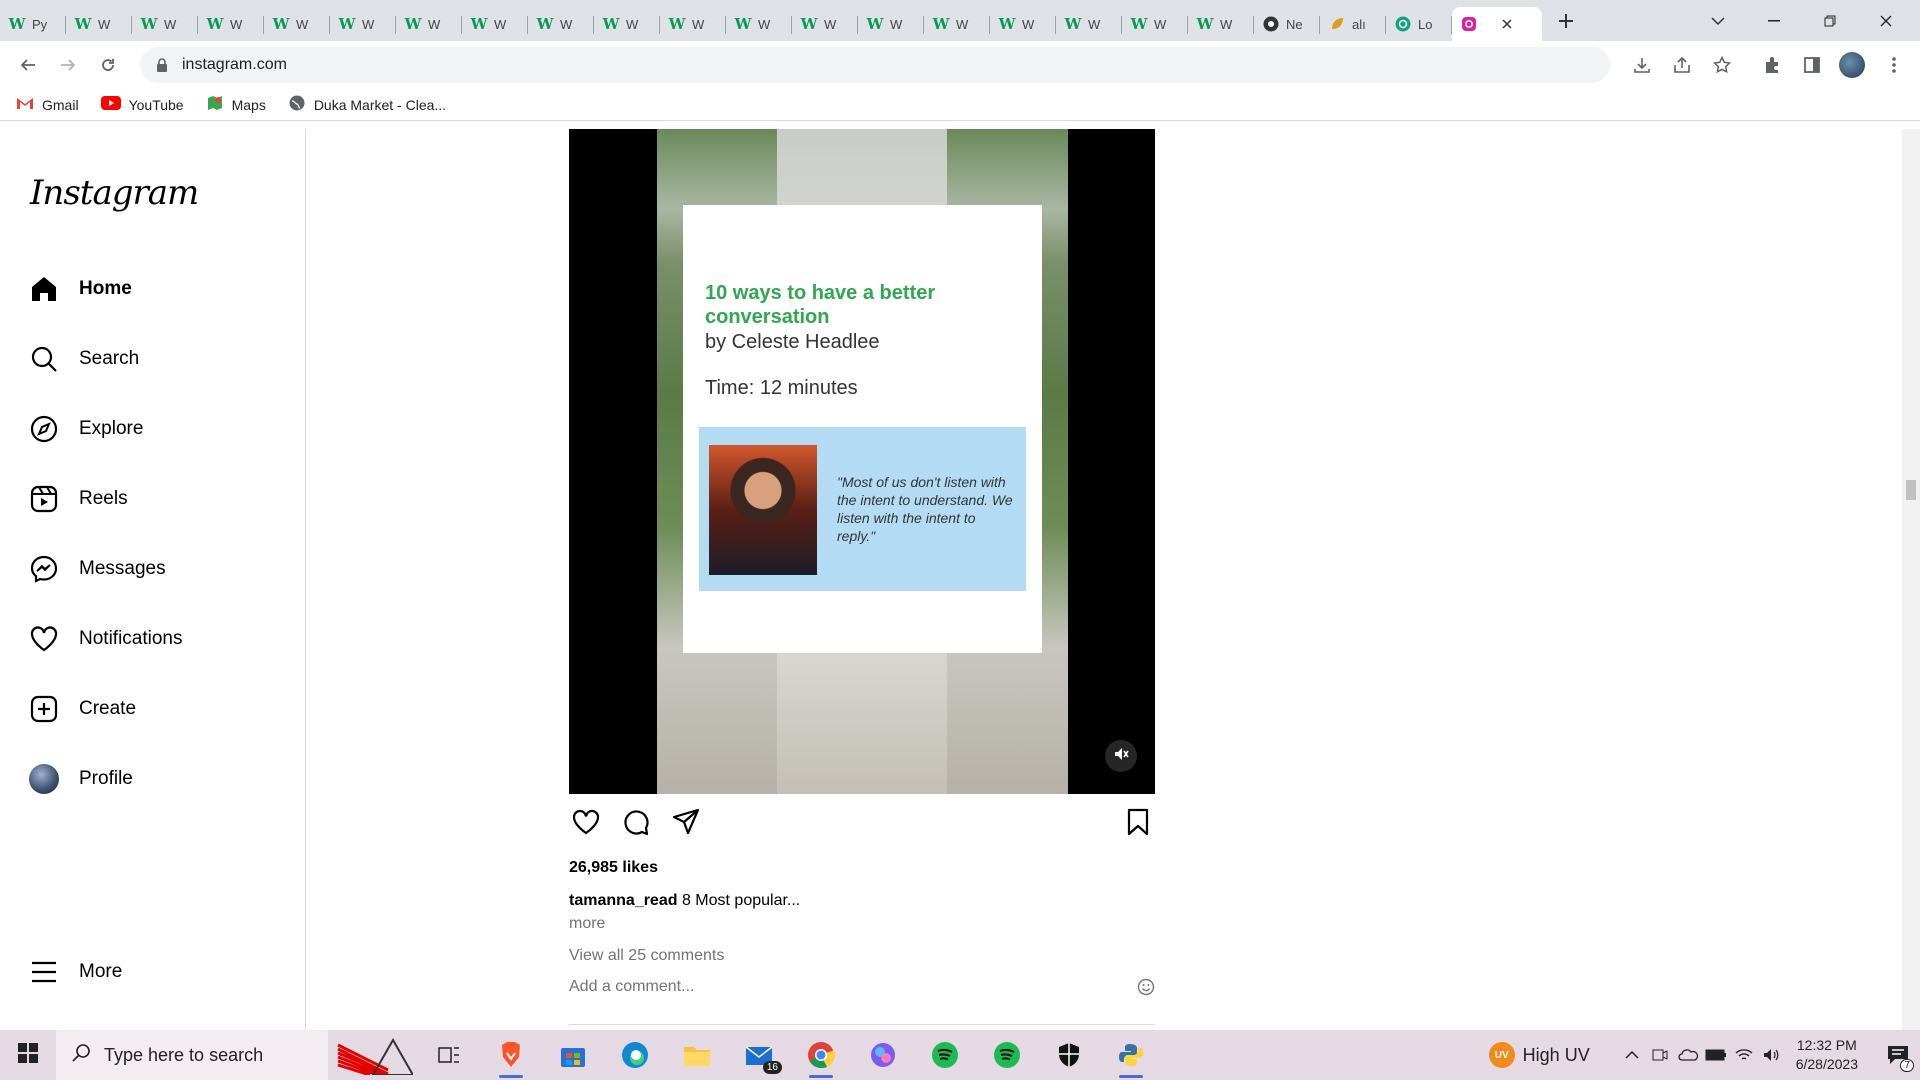 This screenshot has height=1080, width=1920. Describe the element at coordinates (1138, 824) in the screenshot. I see `save-button` at that location.